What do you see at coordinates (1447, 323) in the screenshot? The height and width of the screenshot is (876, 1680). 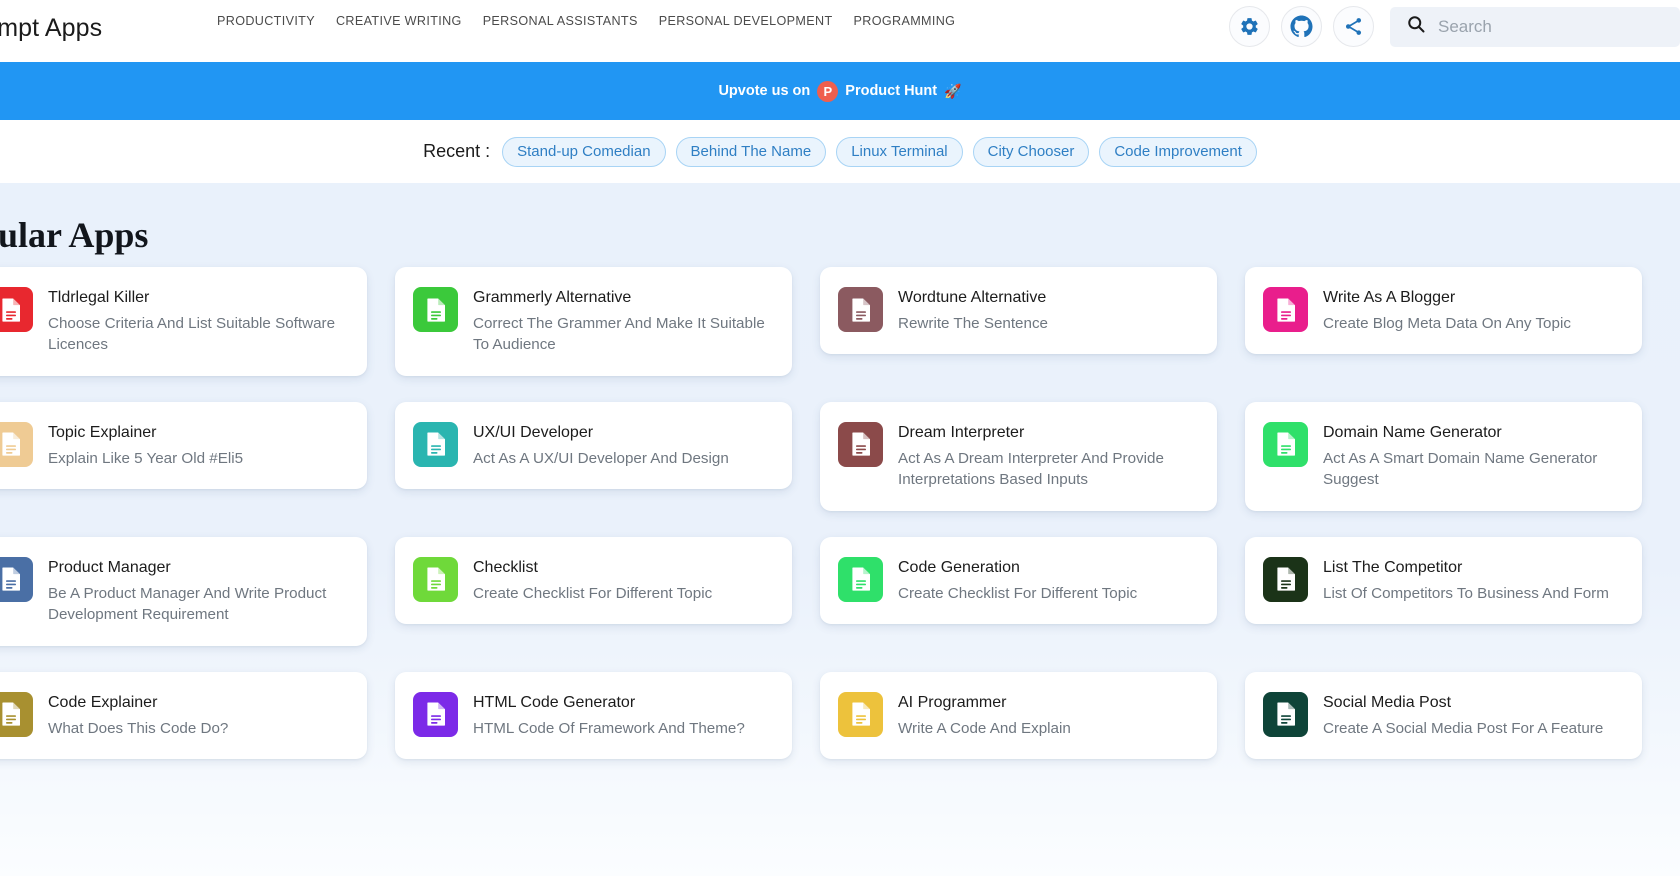 I see `app-card-description: Create Blog Meta Data On Any Topic` at bounding box center [1447, 323].